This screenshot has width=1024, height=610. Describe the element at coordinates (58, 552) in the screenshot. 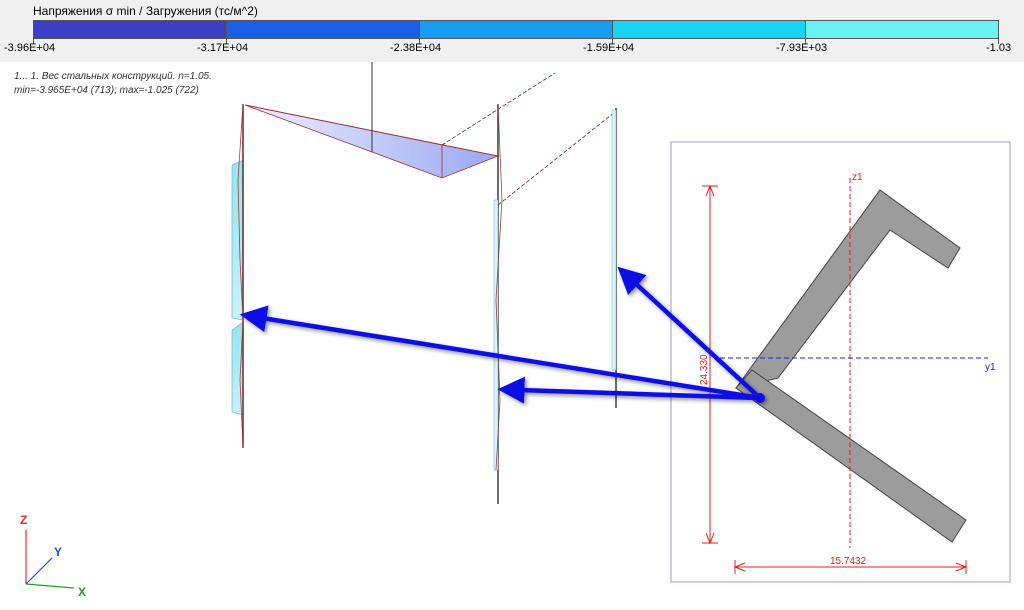

I see `triad-y-label: Y` at that location.